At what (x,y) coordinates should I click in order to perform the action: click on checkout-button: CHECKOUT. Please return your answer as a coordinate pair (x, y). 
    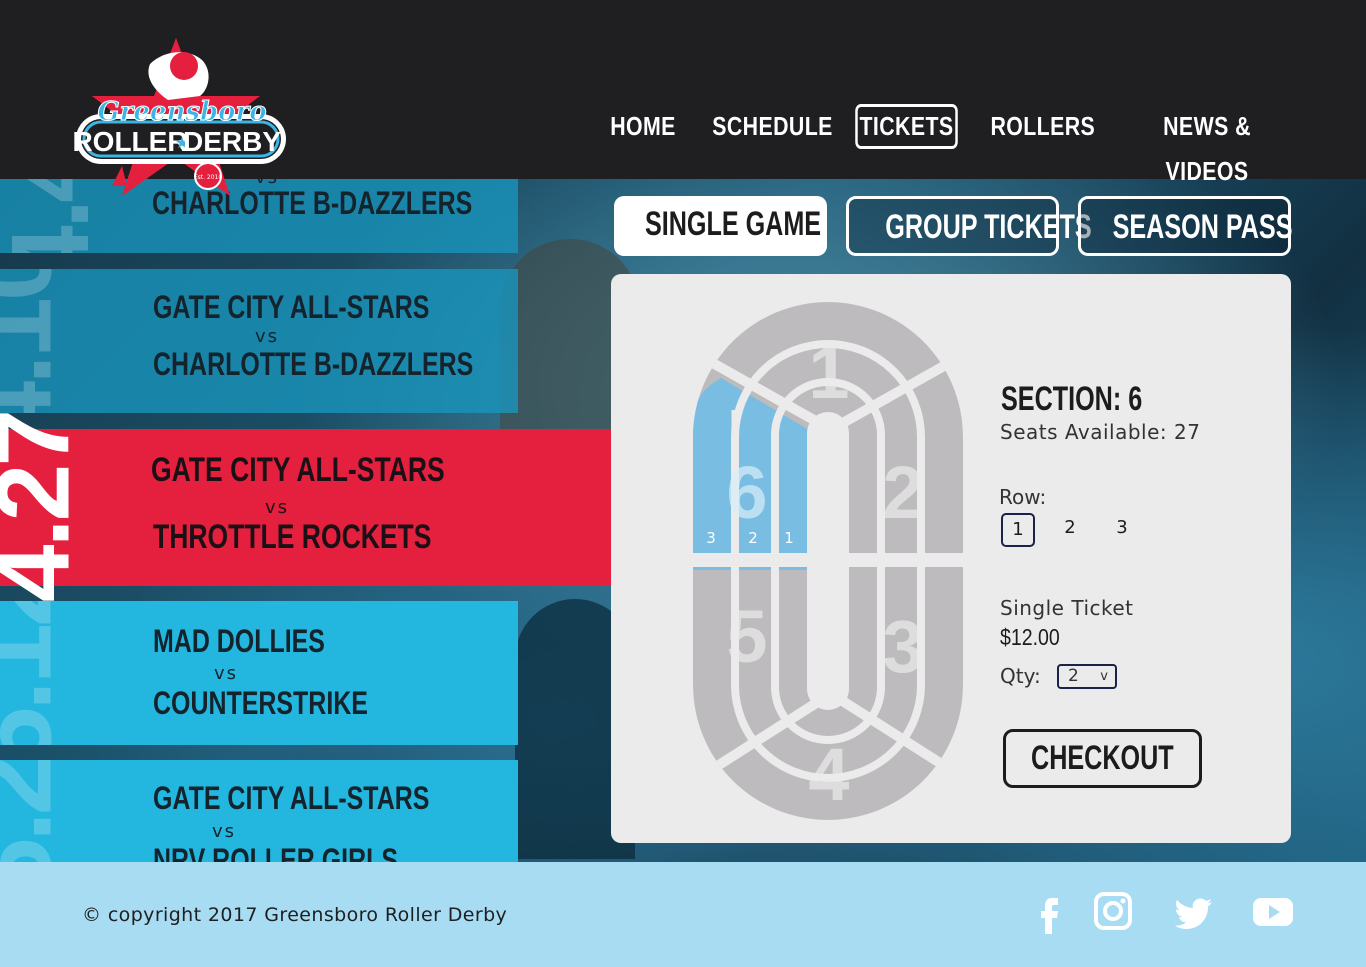
    Looking at the image, I should click on (1102, 758).